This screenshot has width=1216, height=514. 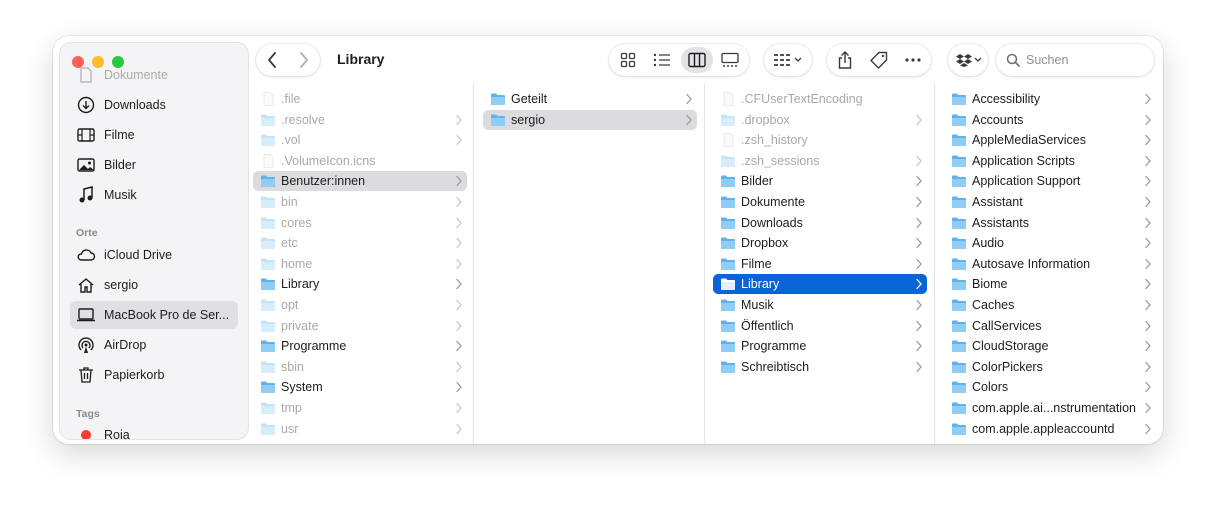 What do you see at coordinates (820, 243) in the screenshot?
I see `list-item: Dropbox` at bounding box center [820, 243].